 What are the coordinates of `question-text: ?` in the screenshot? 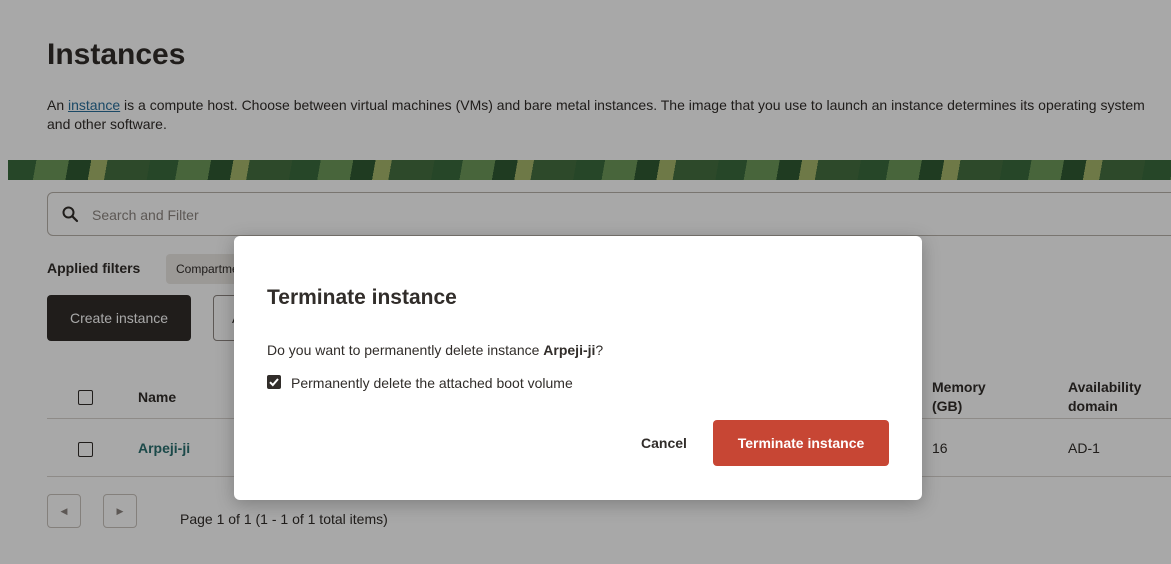 It's located at (599, 350).